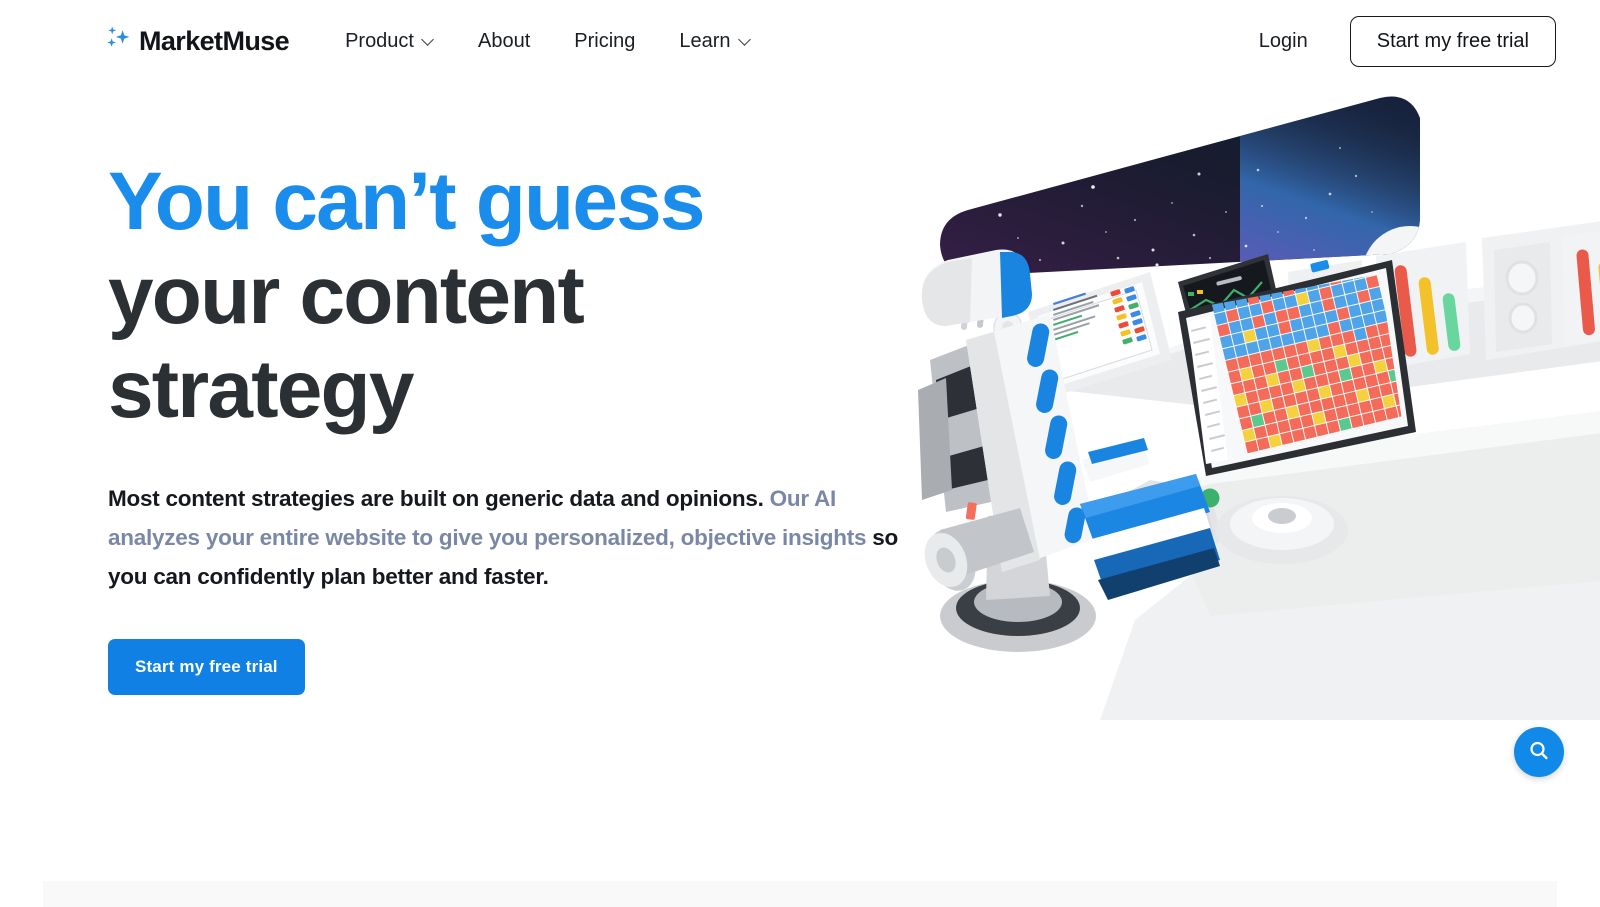 Image resolution: width=1600 pixels, height=907 pixels. What do you see at coordinates (206, 667) in the screenshot?
I see `hero-start-trial-button: Start my free trial` at bounding box center [206, 667].